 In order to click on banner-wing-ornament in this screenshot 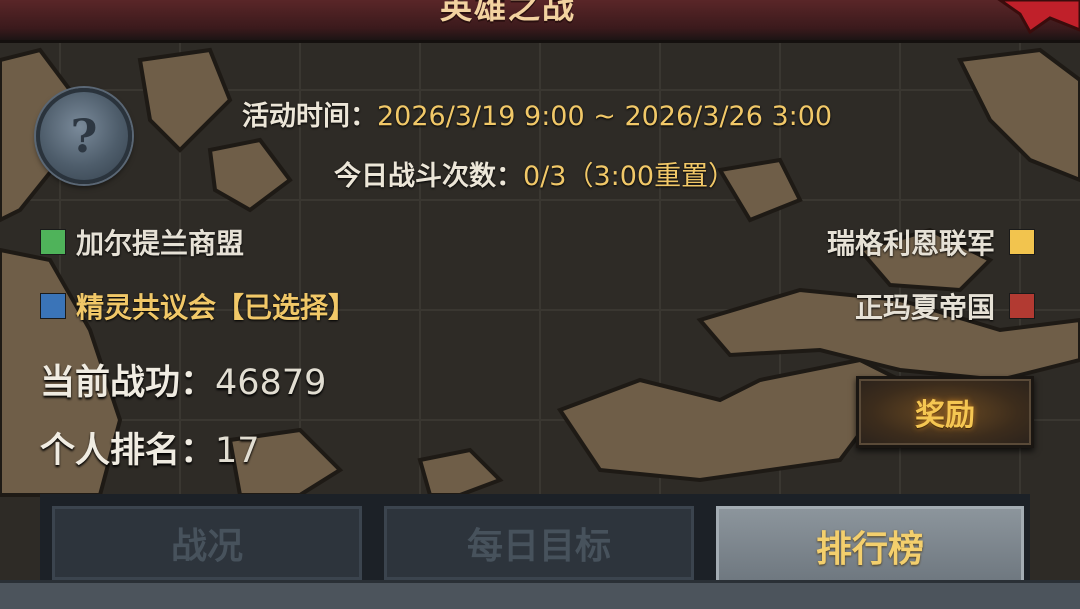, I will do `click(1038, 17)`.